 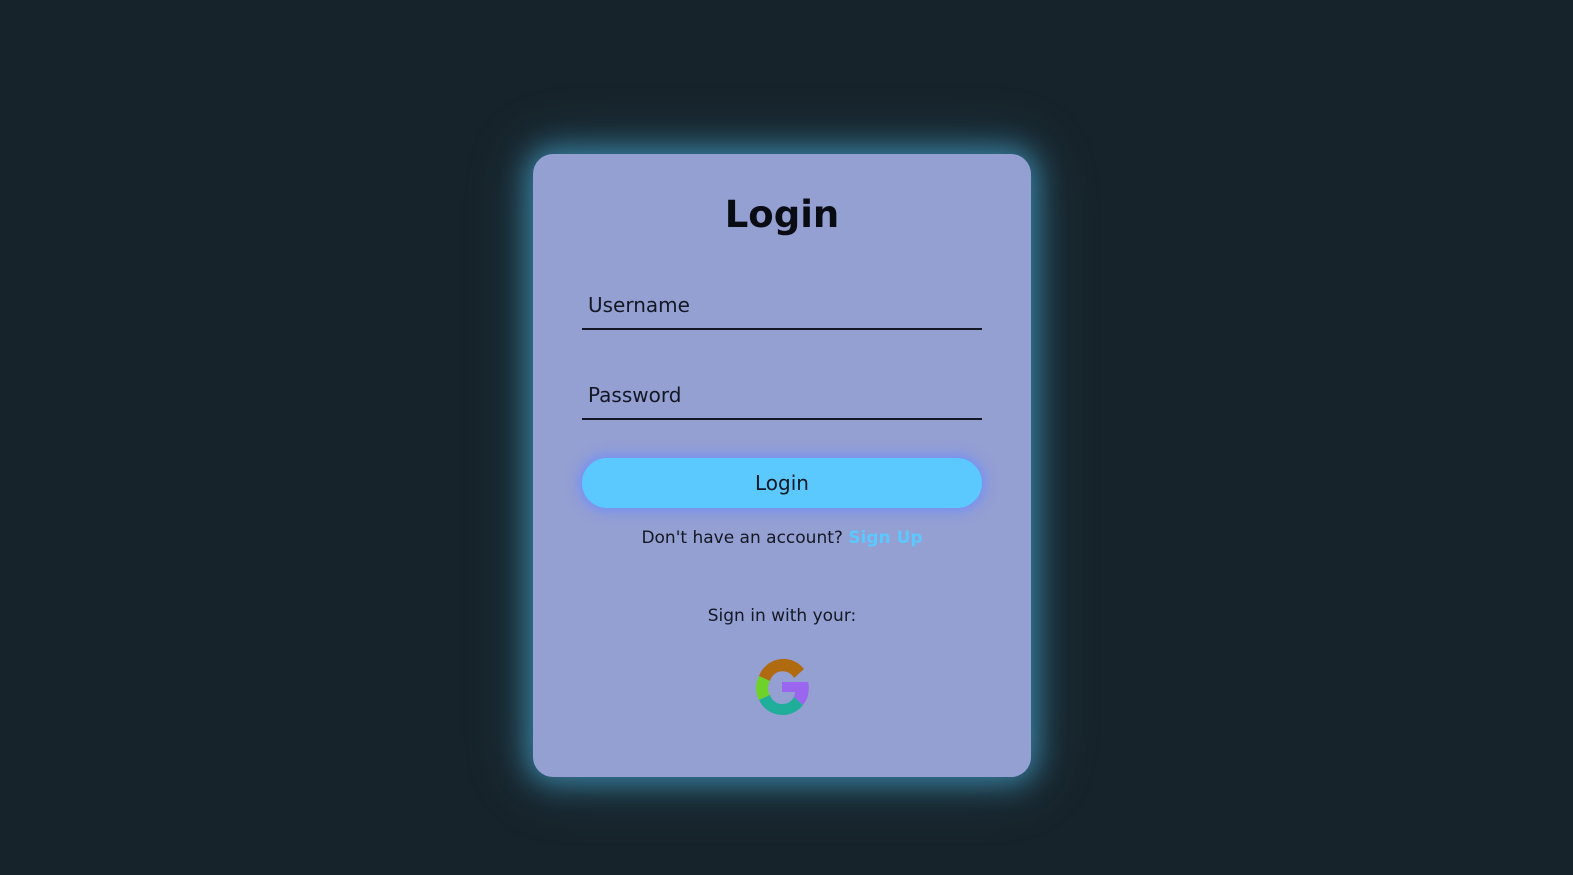 I want to click on password-field-wrapper, so click(x=782, y=396).